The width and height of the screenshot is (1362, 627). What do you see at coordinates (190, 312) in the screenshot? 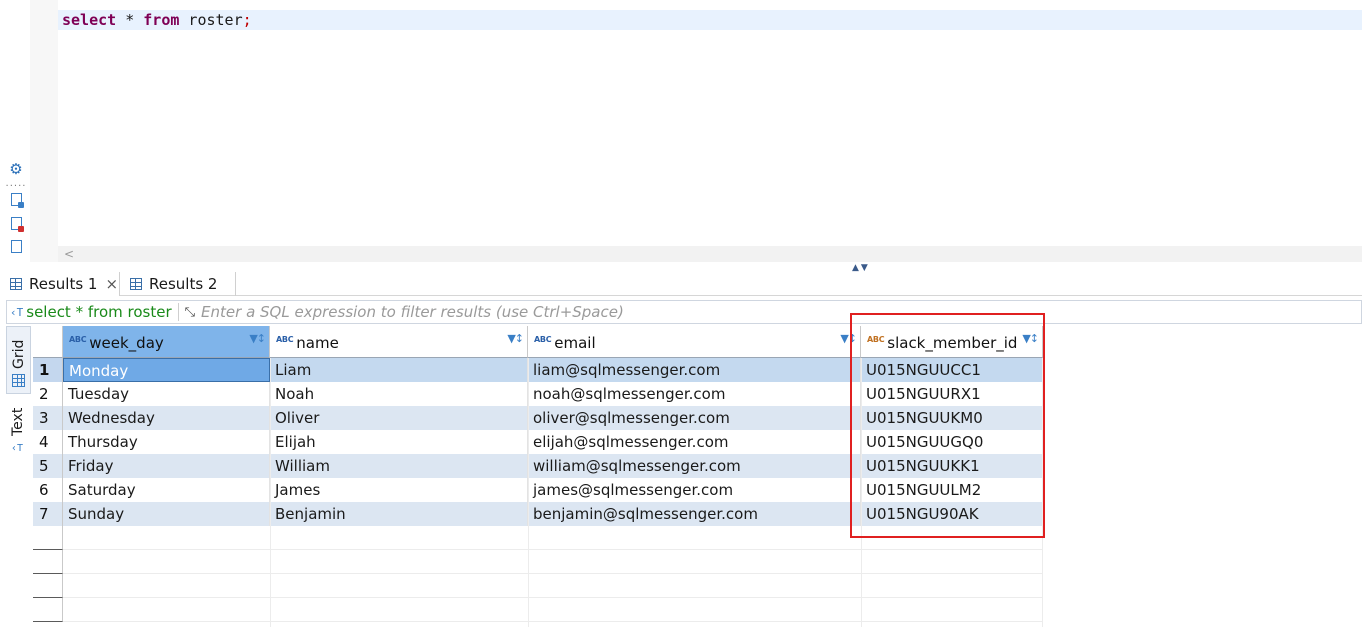
I see `expand-icon: ⤡` at bounding box center [190, 312].